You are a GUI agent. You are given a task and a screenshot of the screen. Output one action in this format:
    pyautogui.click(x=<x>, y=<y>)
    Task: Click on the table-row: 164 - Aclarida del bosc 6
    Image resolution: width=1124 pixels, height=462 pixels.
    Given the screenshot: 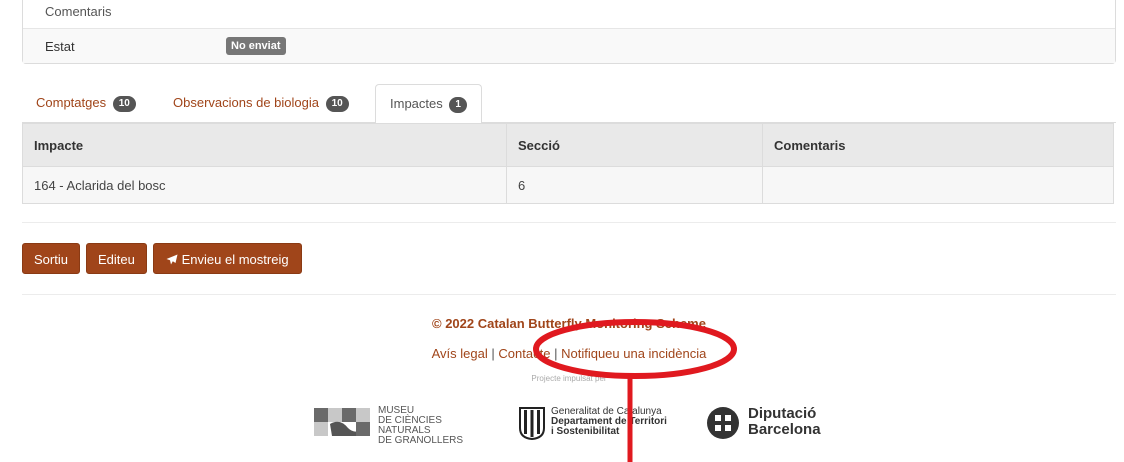 What is the action you would take?
    pyautogui.click(x=568, y=185)
    